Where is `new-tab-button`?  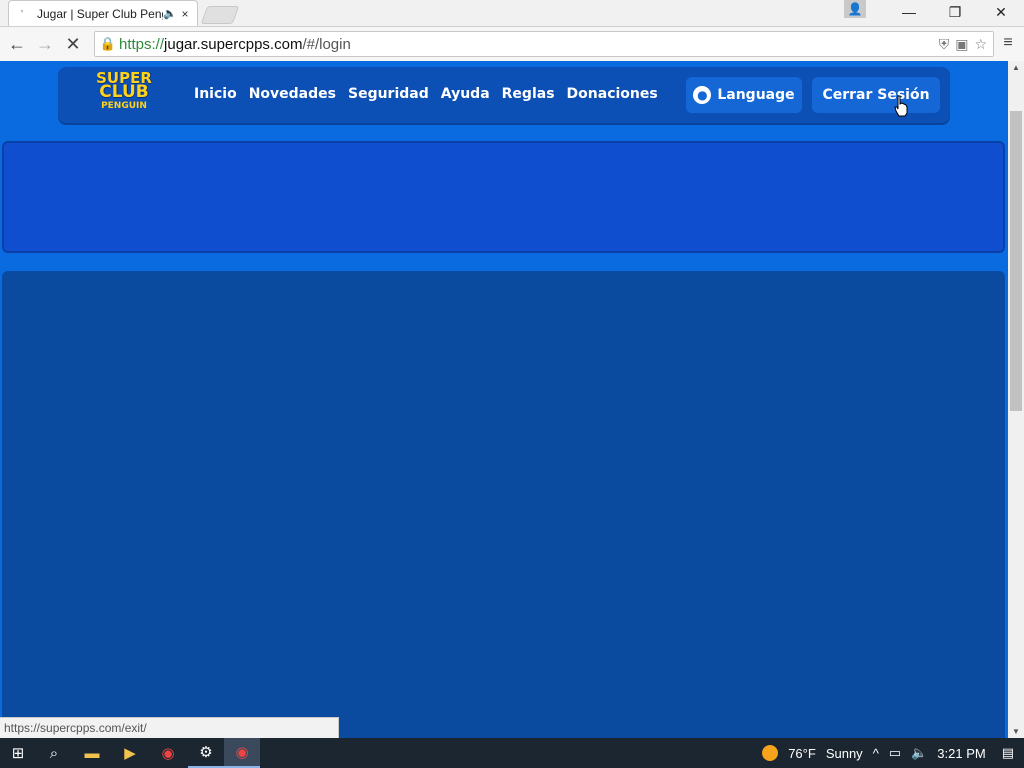
new-tab-button is located at coordinates (220, 15).